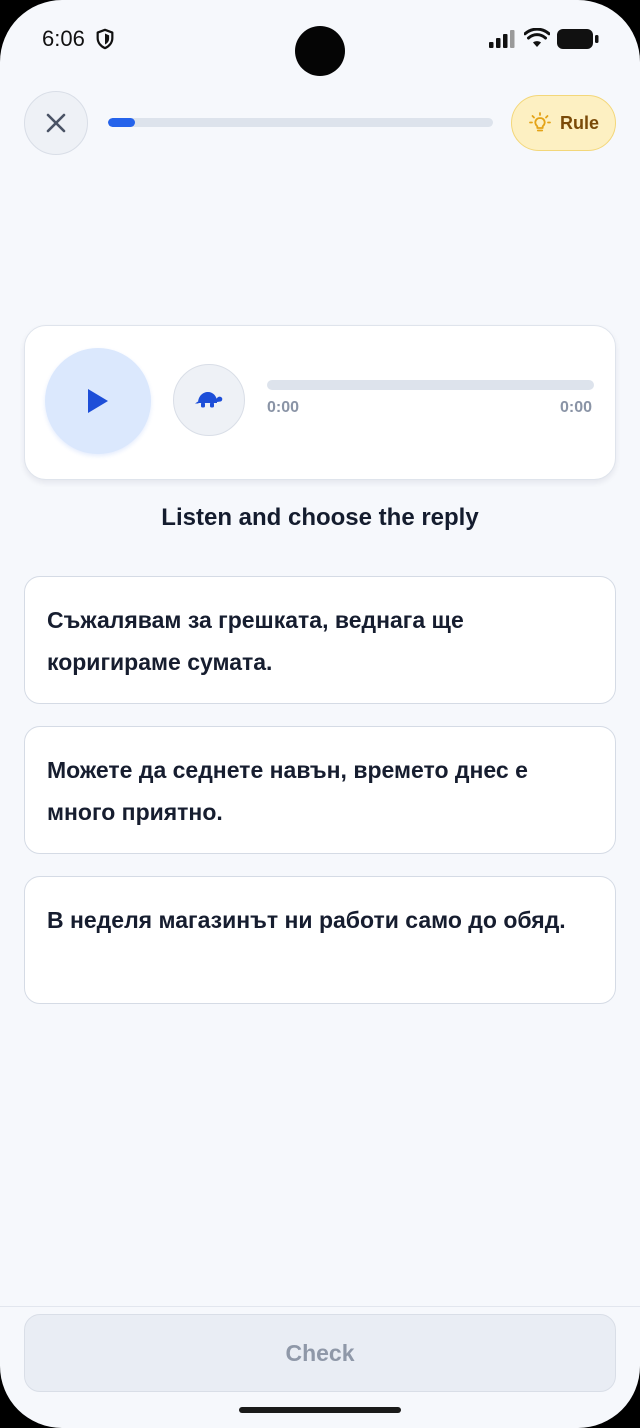 This screenshot has width=640, height=1428. I want to click on shield-icon, so click(105, 39).